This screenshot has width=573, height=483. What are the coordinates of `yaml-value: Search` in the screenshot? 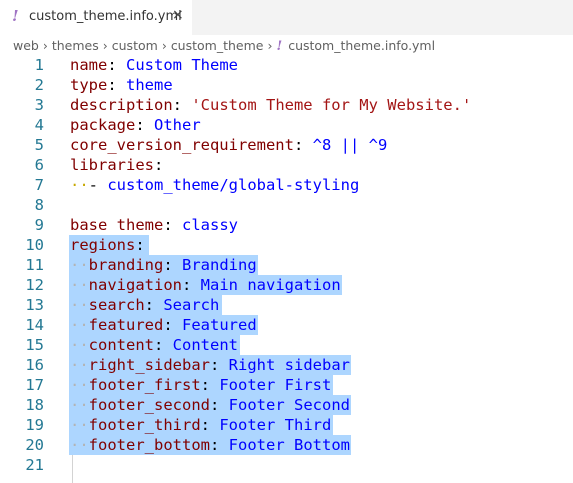 It's located at (191, 305).